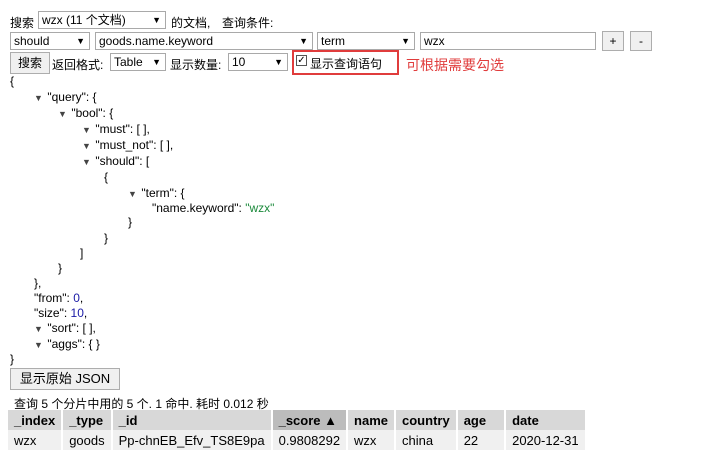 This screenshot has width=702, height=454. I want to click on index-select: wzx (11 个文档) ▼, so click(102, 20).